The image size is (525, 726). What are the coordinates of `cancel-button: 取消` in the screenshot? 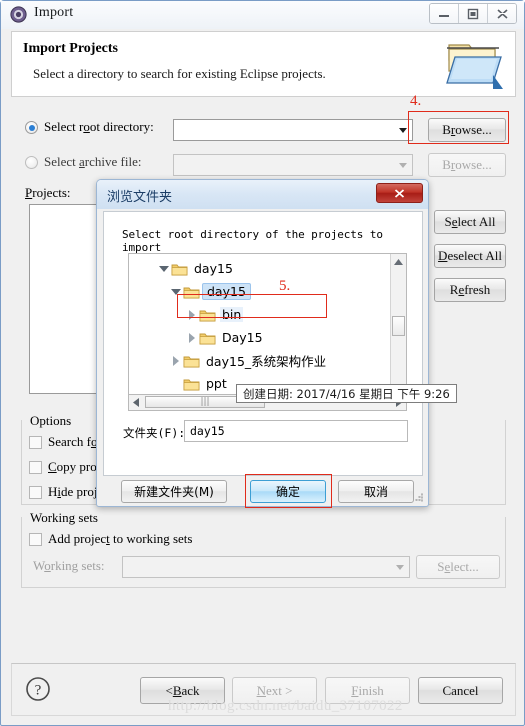 It's located at (376, 491).